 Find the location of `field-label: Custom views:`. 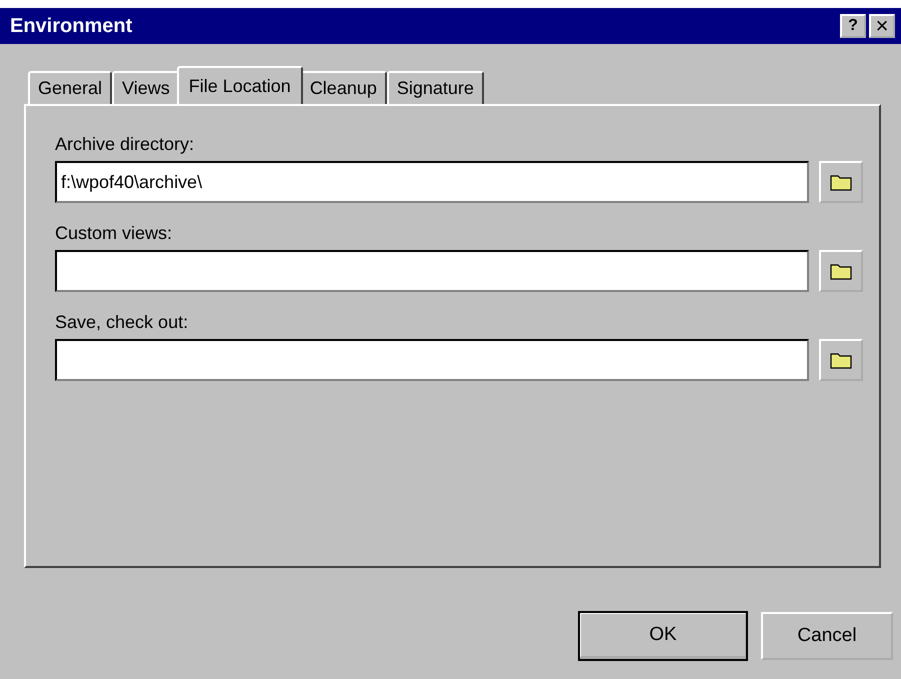

field-label: Custom views: is located at coordinates (114, 233).